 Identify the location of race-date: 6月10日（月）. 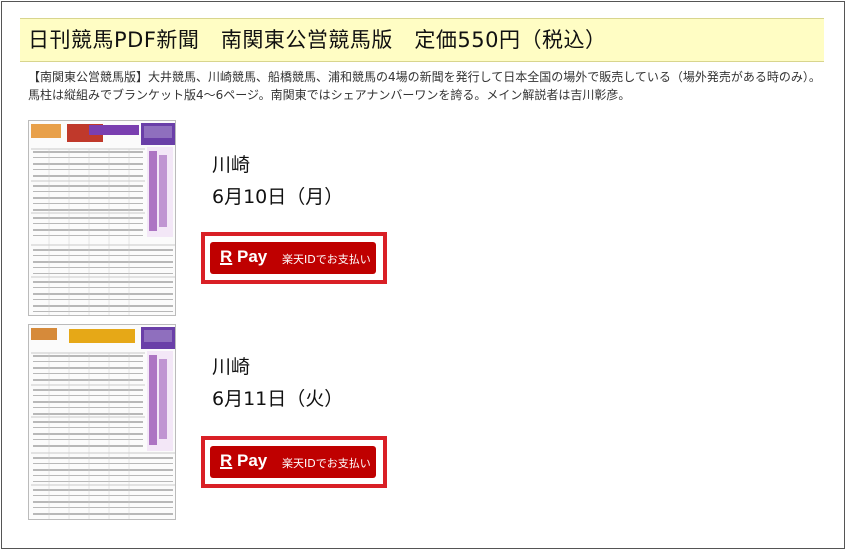
(278, 197).